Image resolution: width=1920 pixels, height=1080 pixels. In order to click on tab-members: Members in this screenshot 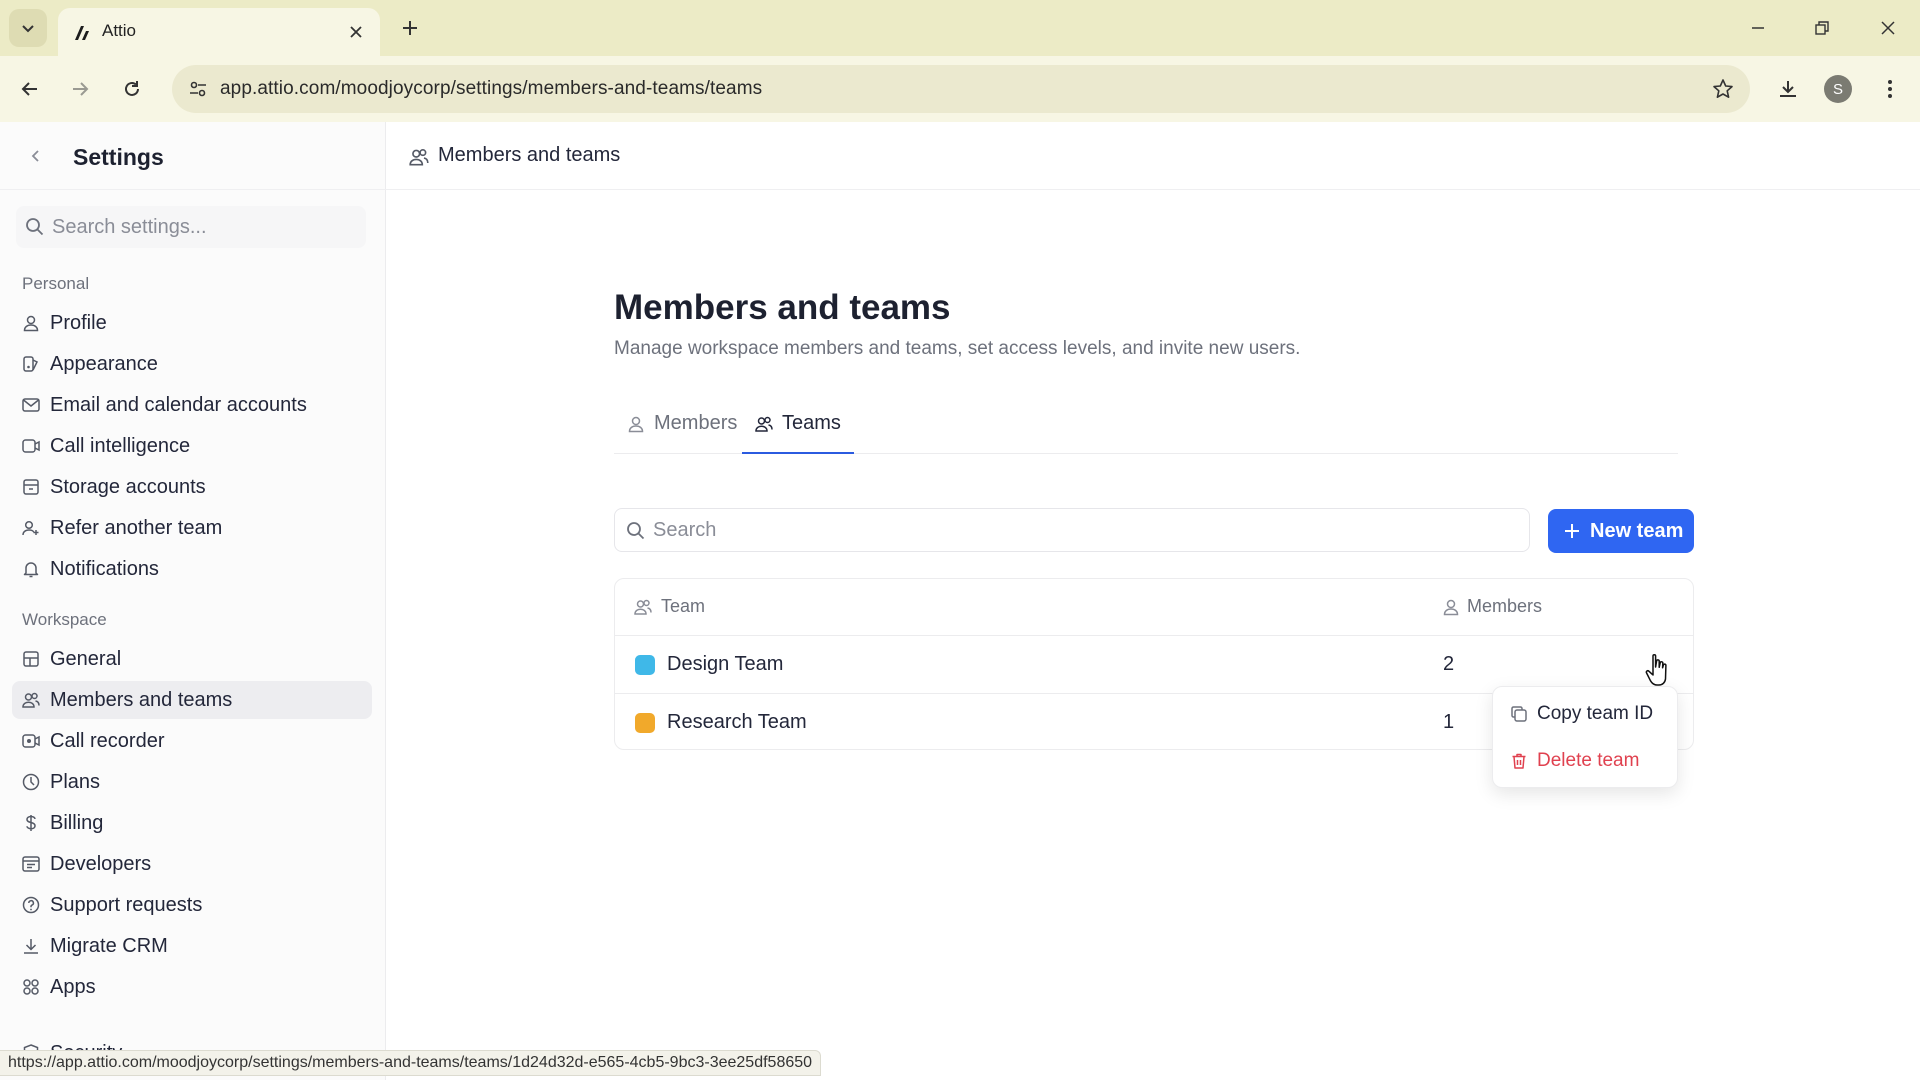, I will do `click(678, 427)`.